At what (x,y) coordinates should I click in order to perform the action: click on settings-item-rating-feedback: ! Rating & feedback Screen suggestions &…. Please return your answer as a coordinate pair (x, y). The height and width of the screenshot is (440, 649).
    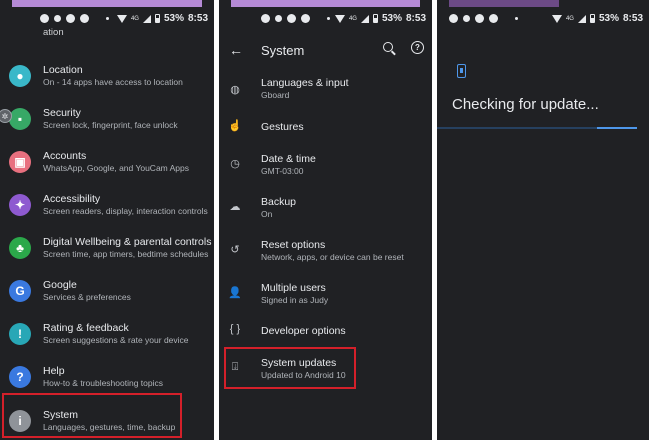
    Looking at the image, I should click on (107, 336).